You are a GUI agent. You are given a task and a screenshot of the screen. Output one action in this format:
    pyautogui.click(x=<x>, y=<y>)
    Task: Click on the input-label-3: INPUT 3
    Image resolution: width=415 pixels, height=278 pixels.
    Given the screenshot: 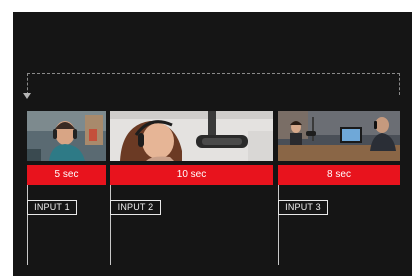 What is the action you would take?
    pyautogui.click(x=303, y=207)
    